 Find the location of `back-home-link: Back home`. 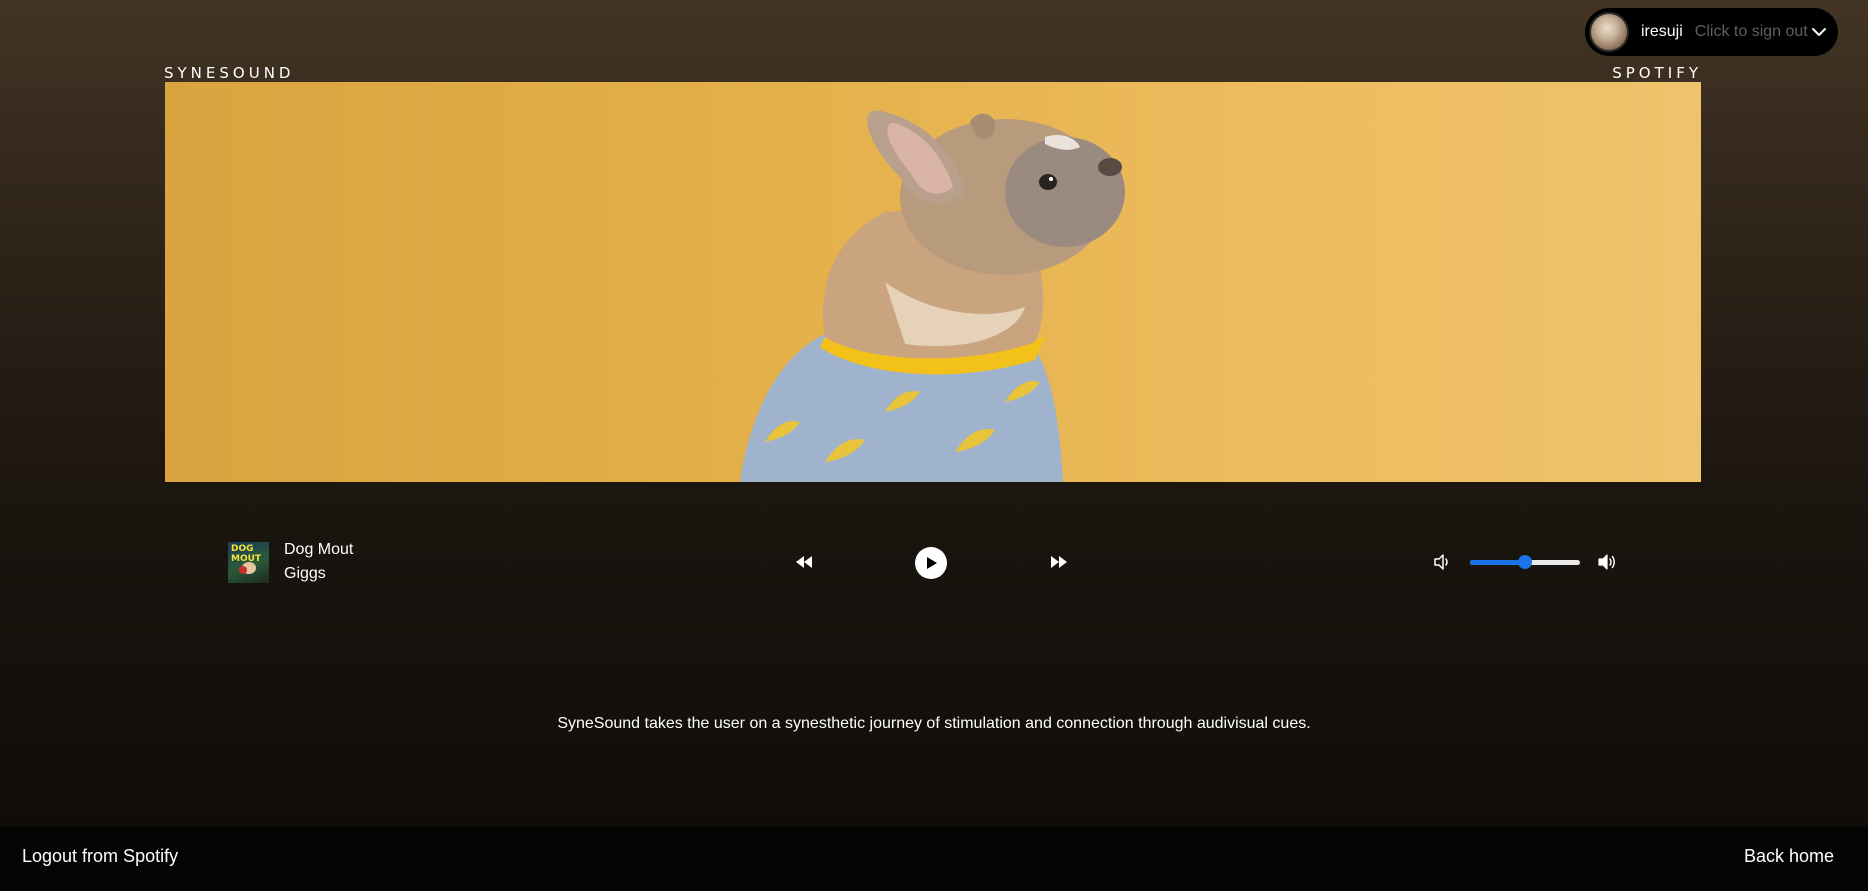

back-home-link: Back home is located at coordinates (1789, 856).